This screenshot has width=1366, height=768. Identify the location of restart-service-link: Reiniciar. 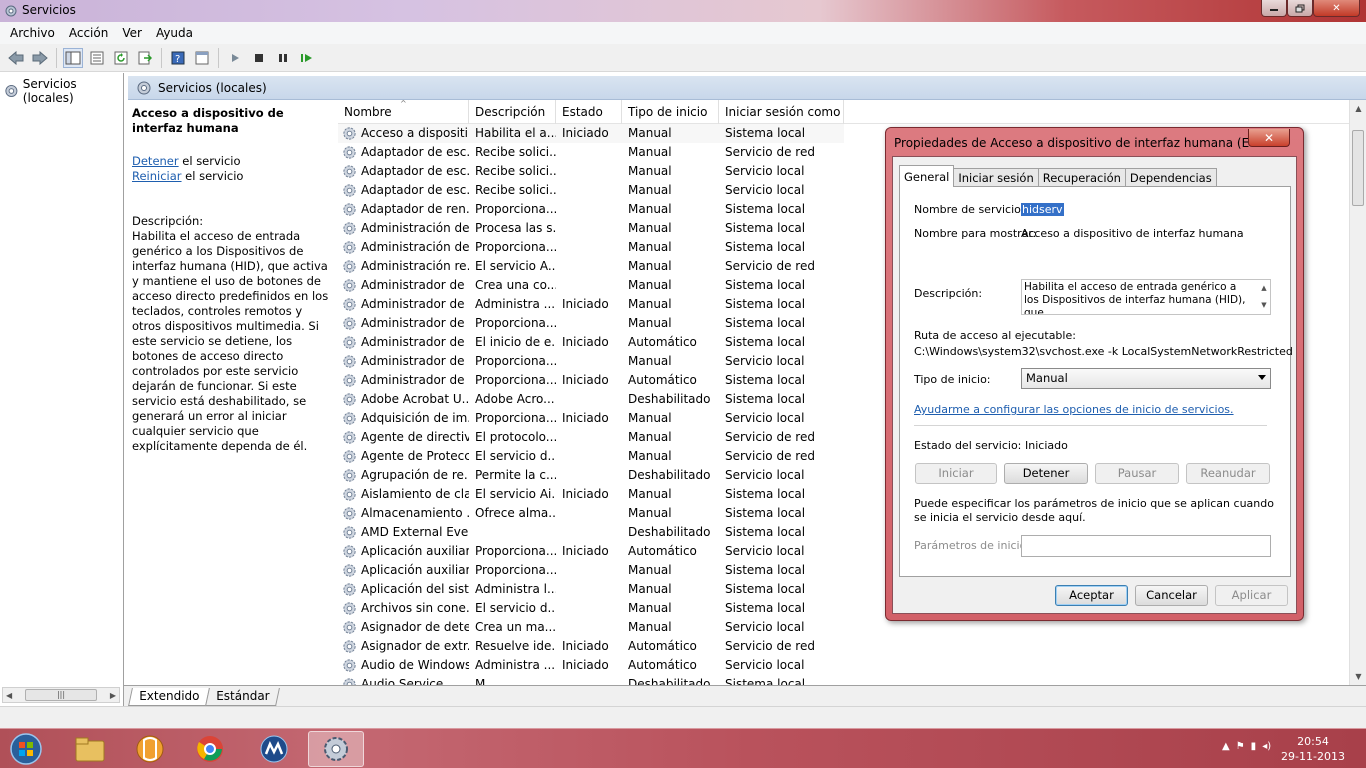
(157, 176).